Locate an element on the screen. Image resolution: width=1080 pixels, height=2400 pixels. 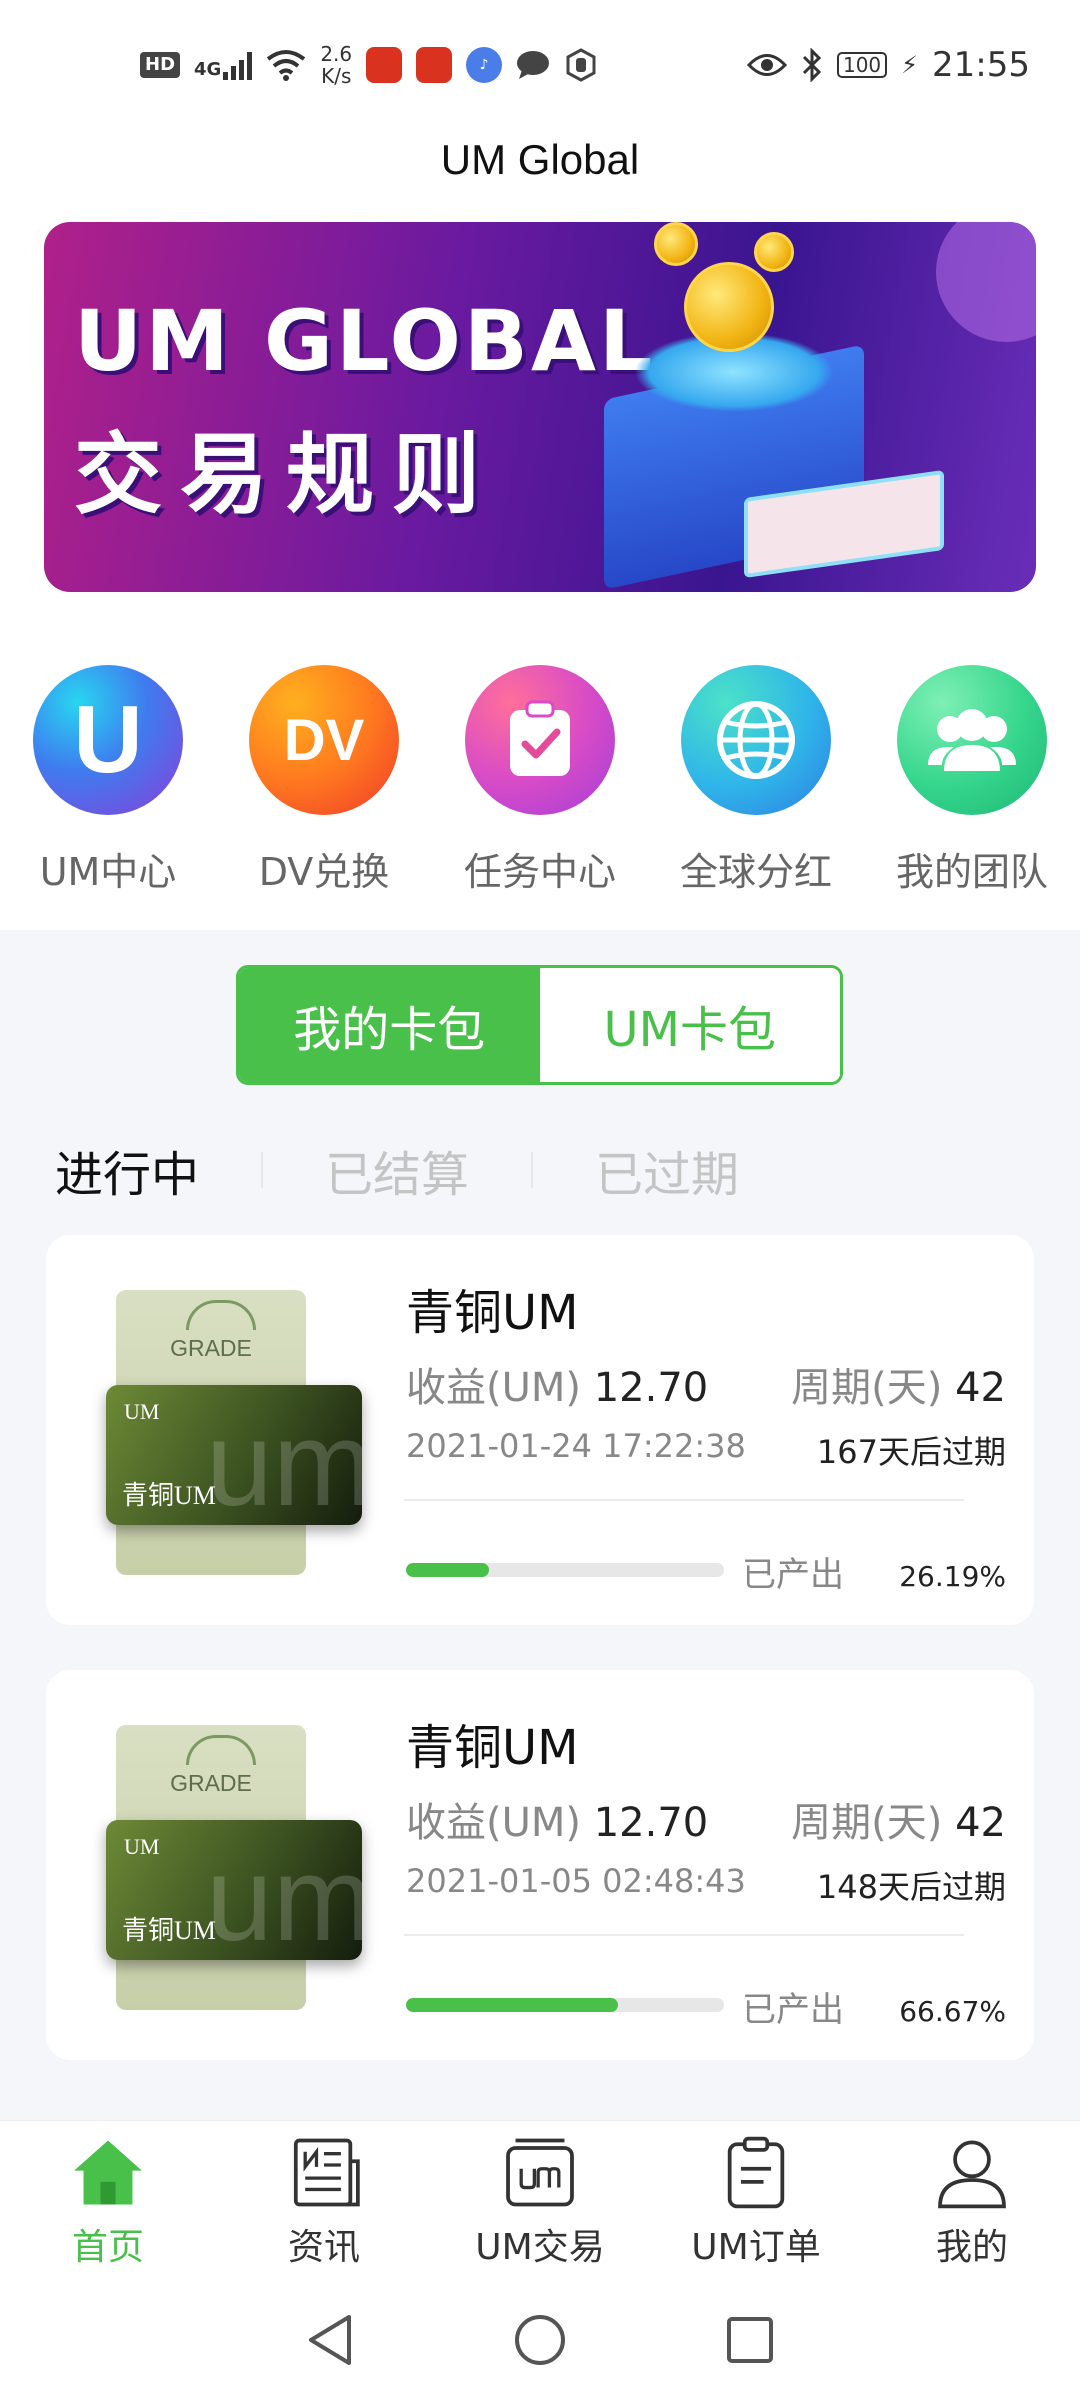
quick-menu-um-center: U UM中心 is located at coordinates (108, 785).